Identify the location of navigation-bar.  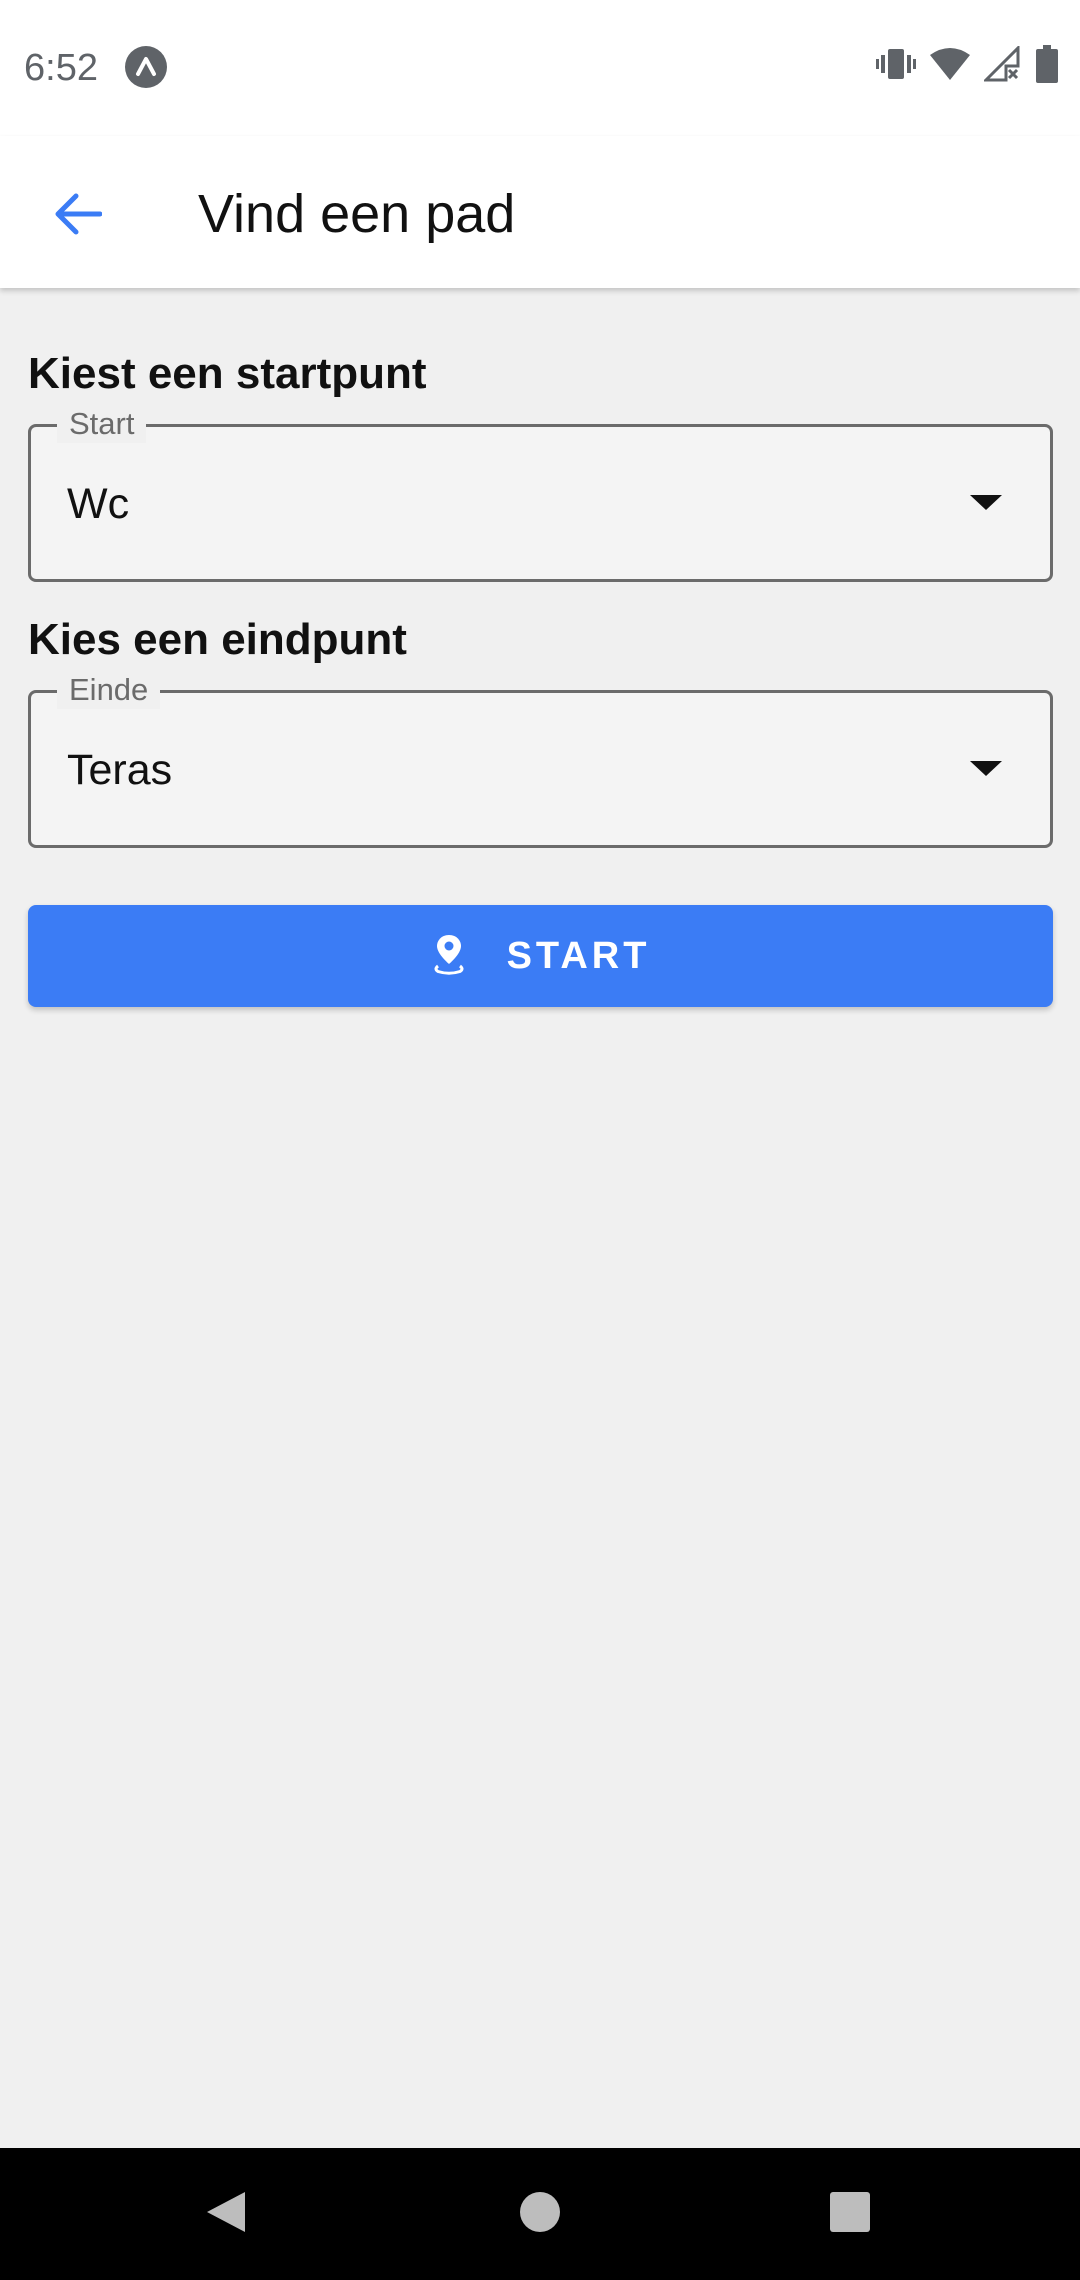
(540, 2214).